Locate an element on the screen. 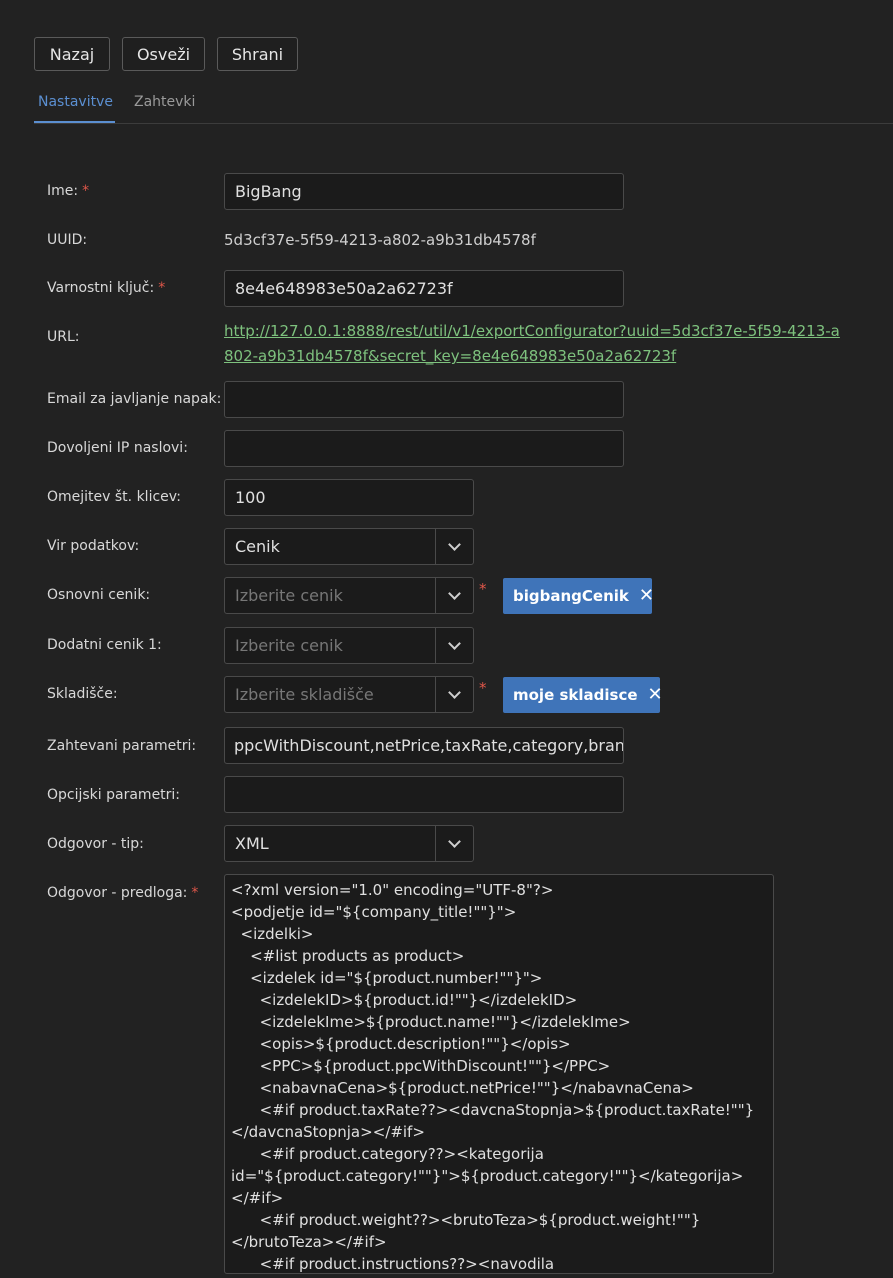 The height and width of the screenshot is (1278, 893). optional-params-input is located at coordinates (424, 794).